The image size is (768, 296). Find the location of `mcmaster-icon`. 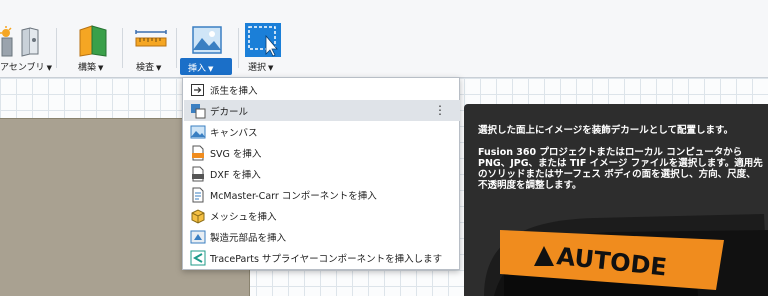

mcmaster-icon is located at coordinates (198, 194).